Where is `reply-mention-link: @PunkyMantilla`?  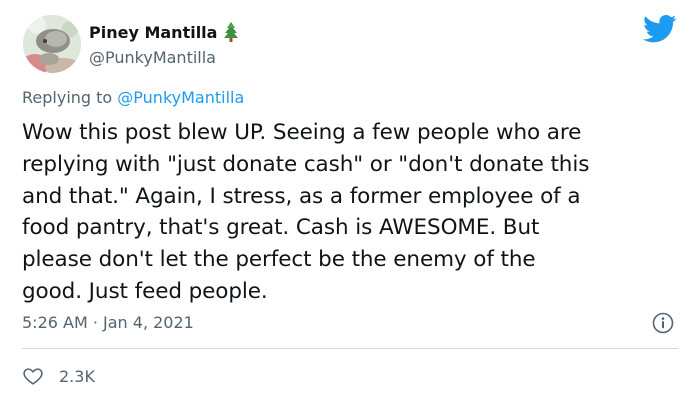
reply-mention-link: @PunkyMantilla is located at coordinates (180, 97).